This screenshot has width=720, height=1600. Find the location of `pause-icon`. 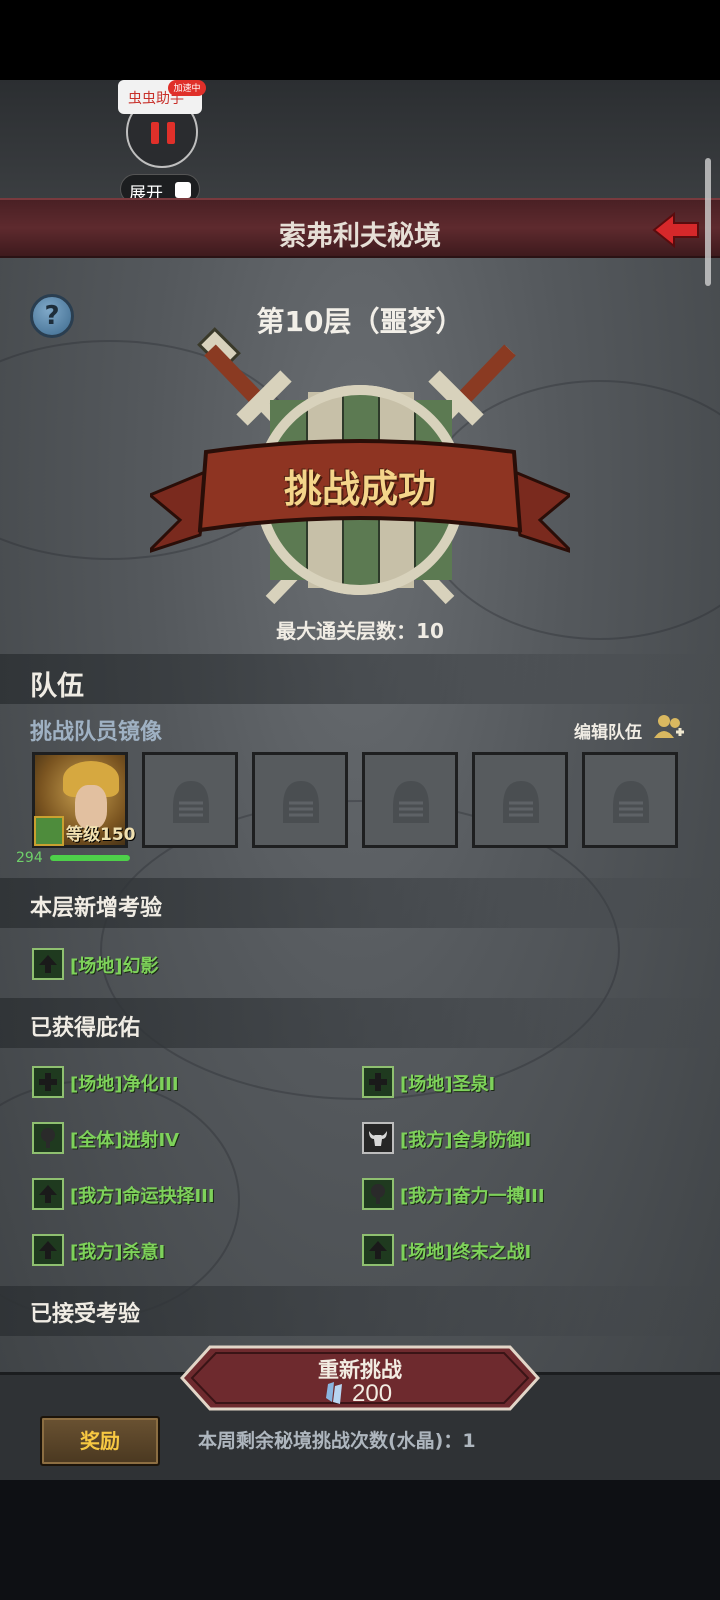

pause-icon is located at coordinates (164, 133).